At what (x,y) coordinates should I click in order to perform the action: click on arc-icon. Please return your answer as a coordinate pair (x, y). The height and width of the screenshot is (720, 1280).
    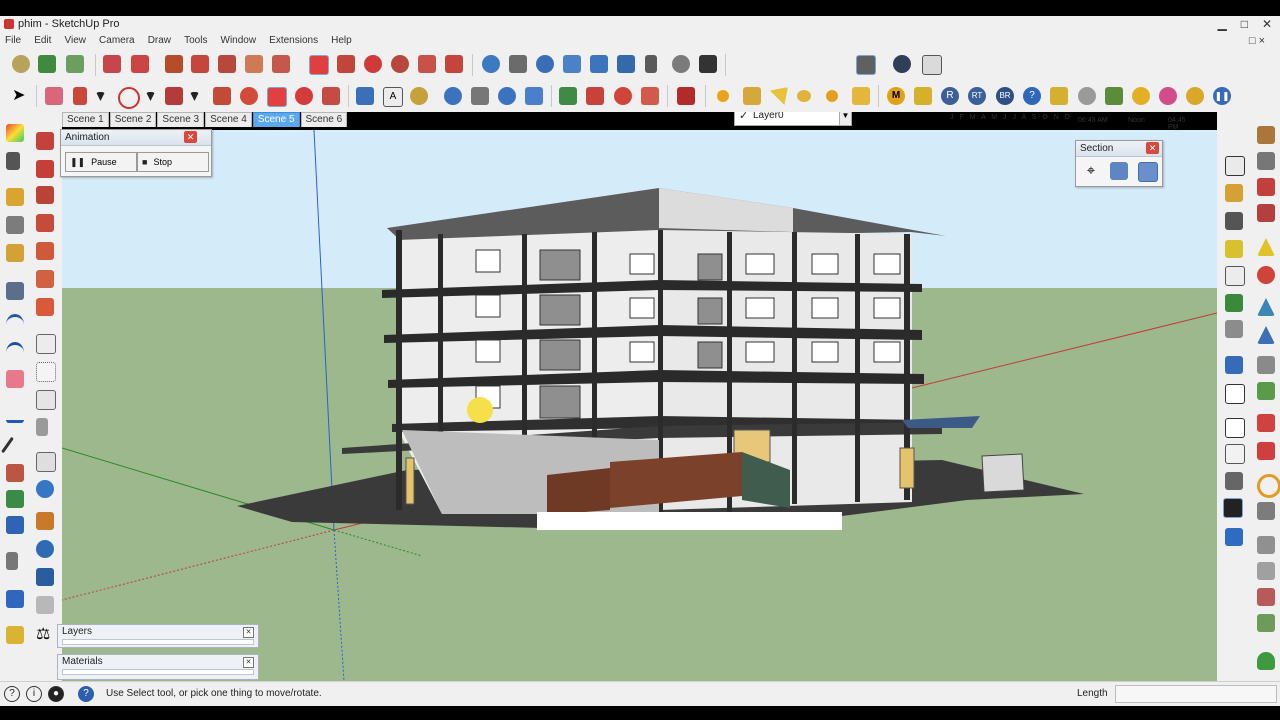
    Looking at the image, I should click on (129, 98).